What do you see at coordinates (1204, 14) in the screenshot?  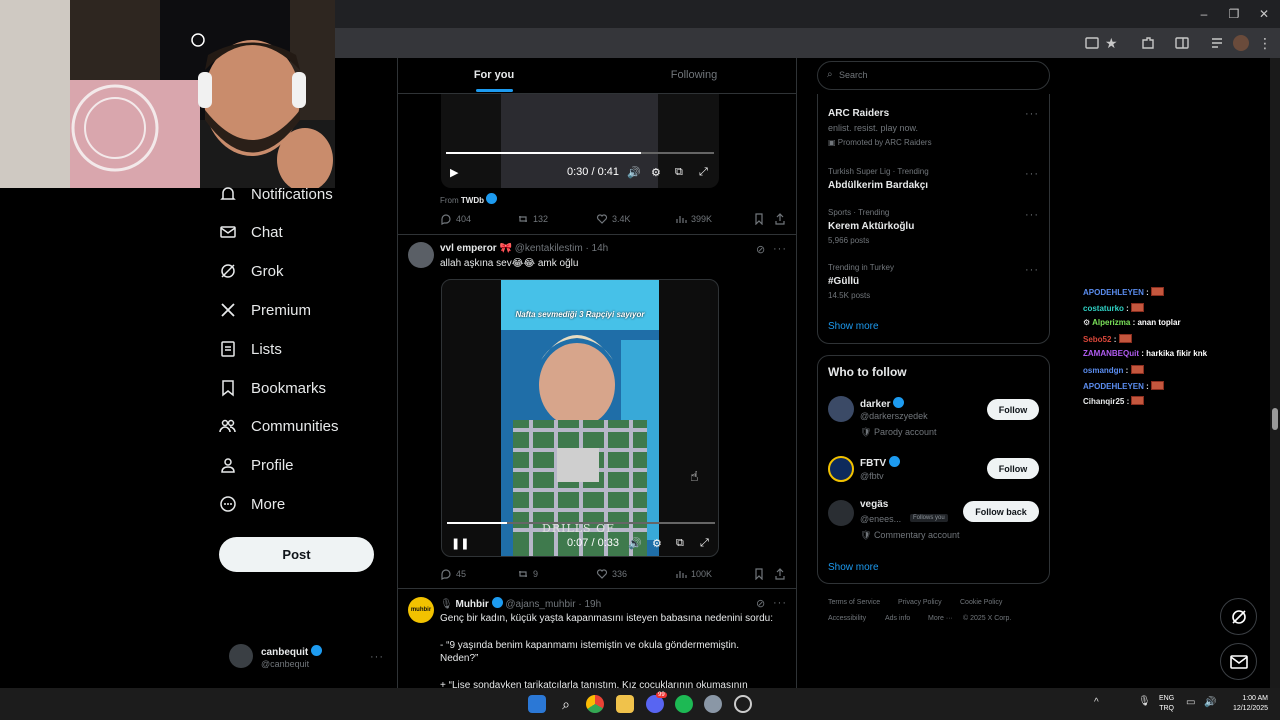 I see `minimize-button: –` at bounding box center [1204, 14].